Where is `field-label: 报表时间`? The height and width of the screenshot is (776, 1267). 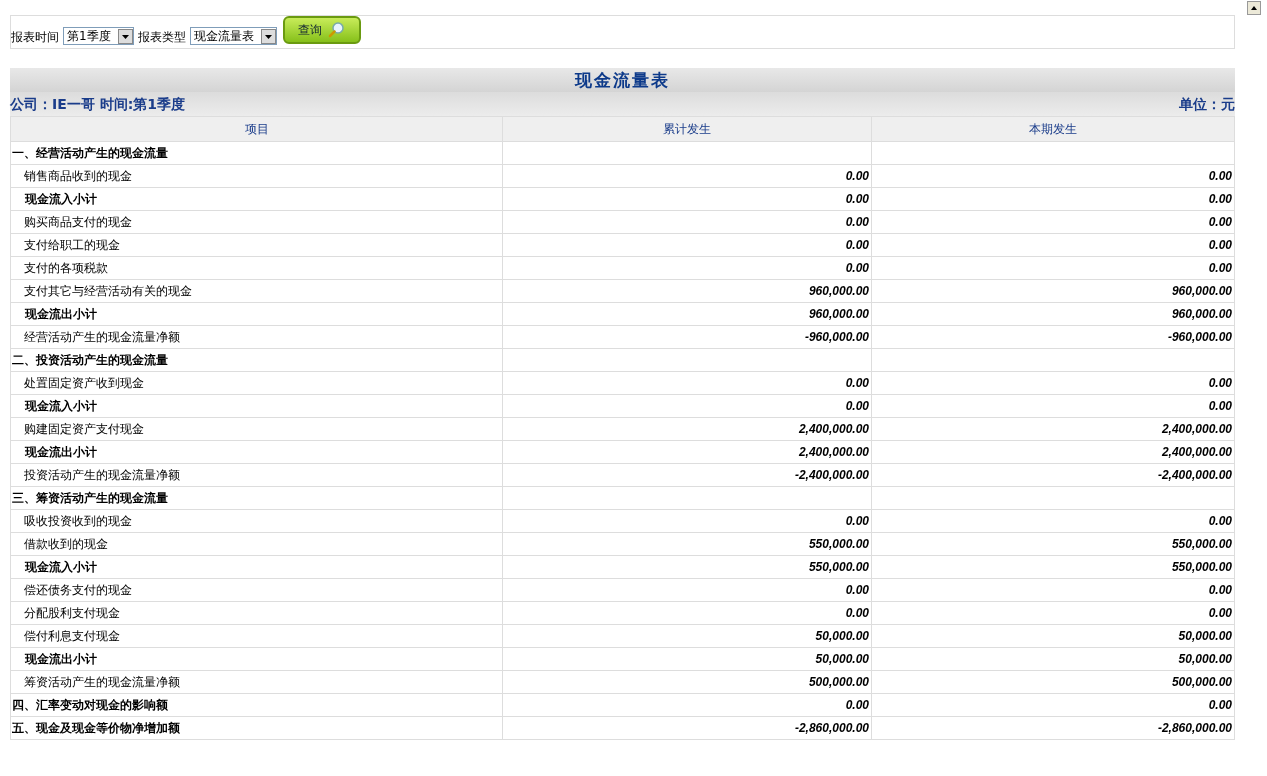 field-label: 报表时间 is located at coordinates (35, 37).